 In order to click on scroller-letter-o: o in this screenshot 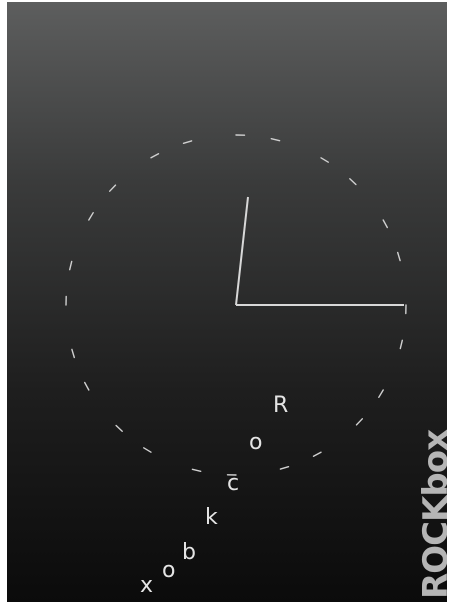, I will do `click(255, 442)`.